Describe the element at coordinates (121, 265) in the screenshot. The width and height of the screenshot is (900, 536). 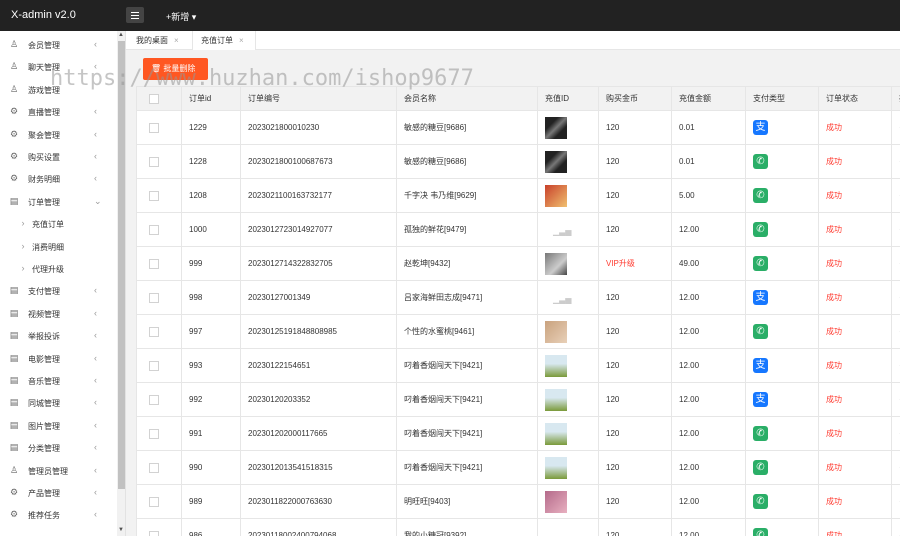
I see `scrollbar-thumb` at that location.